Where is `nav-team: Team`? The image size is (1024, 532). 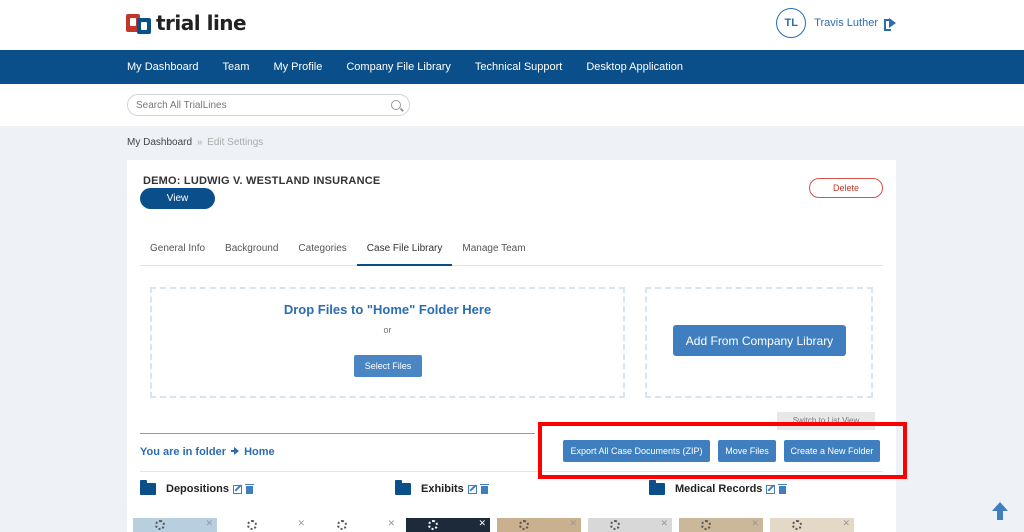 nav-team: Team is located at coordinates (236, 67).